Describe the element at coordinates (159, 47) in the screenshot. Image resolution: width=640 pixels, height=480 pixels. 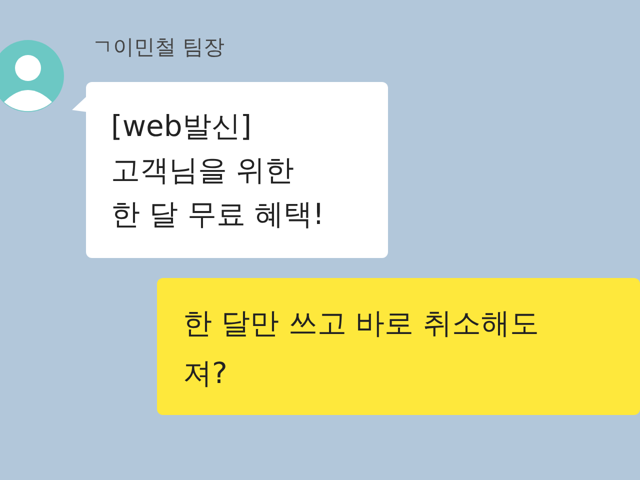
I see `sender-name: ㄱ이민철 팀장` at that location.